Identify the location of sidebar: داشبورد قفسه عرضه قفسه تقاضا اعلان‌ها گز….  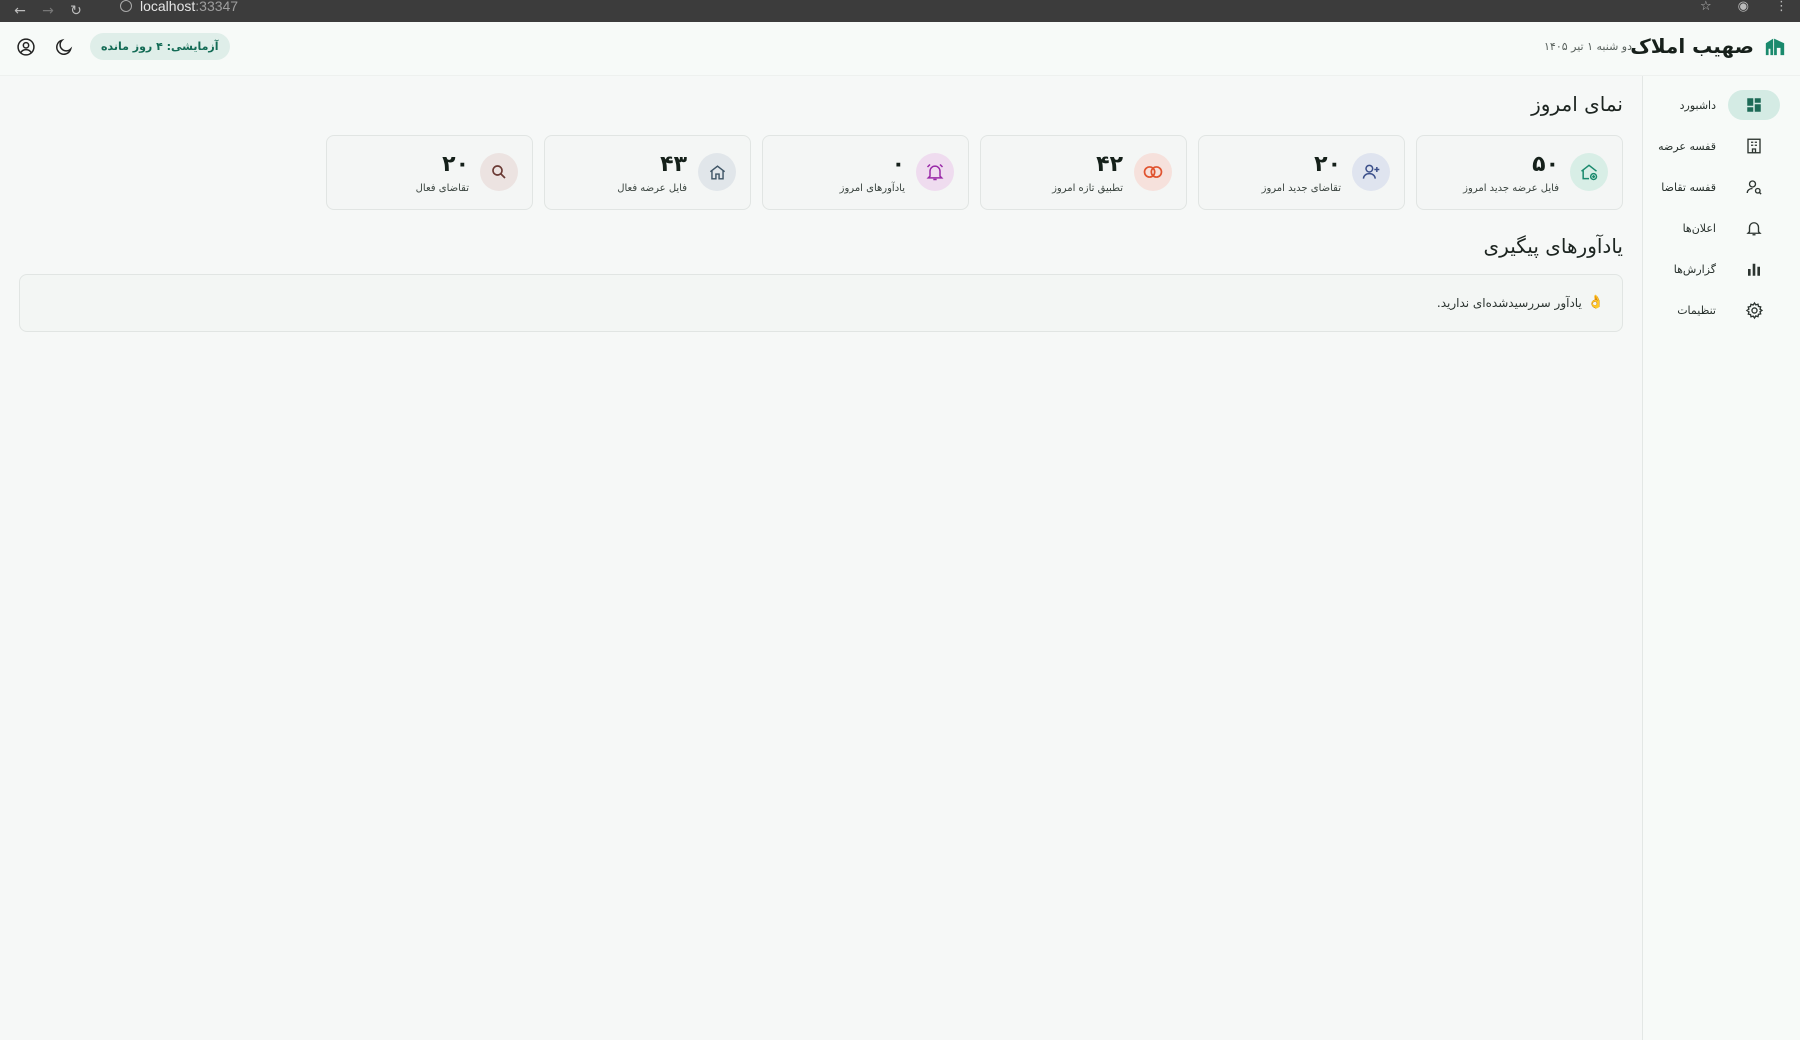
(1721, 558).